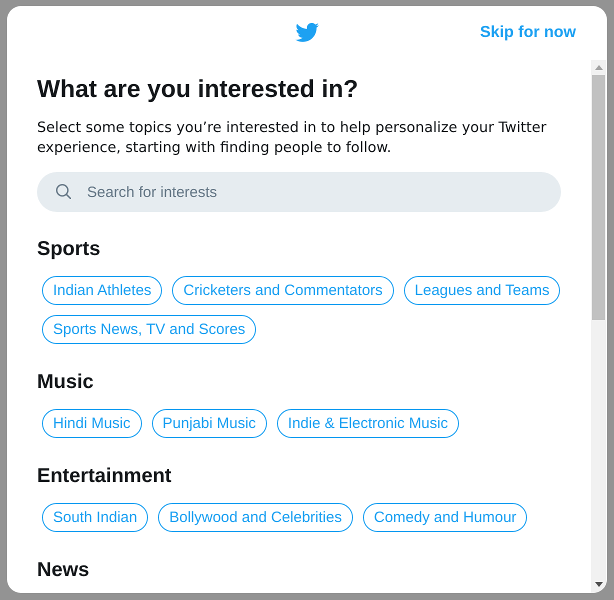 This screenshot has height=600, width=614. What do you see at coordinates (102, 290) in the screenshot?
I see `topic-chip: Indian Athletes` at bounding box center [102, 290].